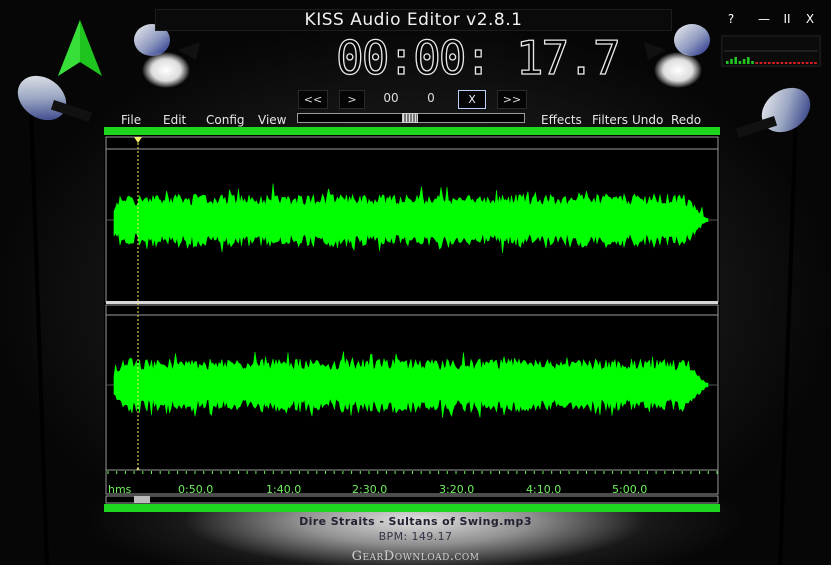 The image size is (831, 565). I want to click on horizontal-scrollbar, so click(412, 499).